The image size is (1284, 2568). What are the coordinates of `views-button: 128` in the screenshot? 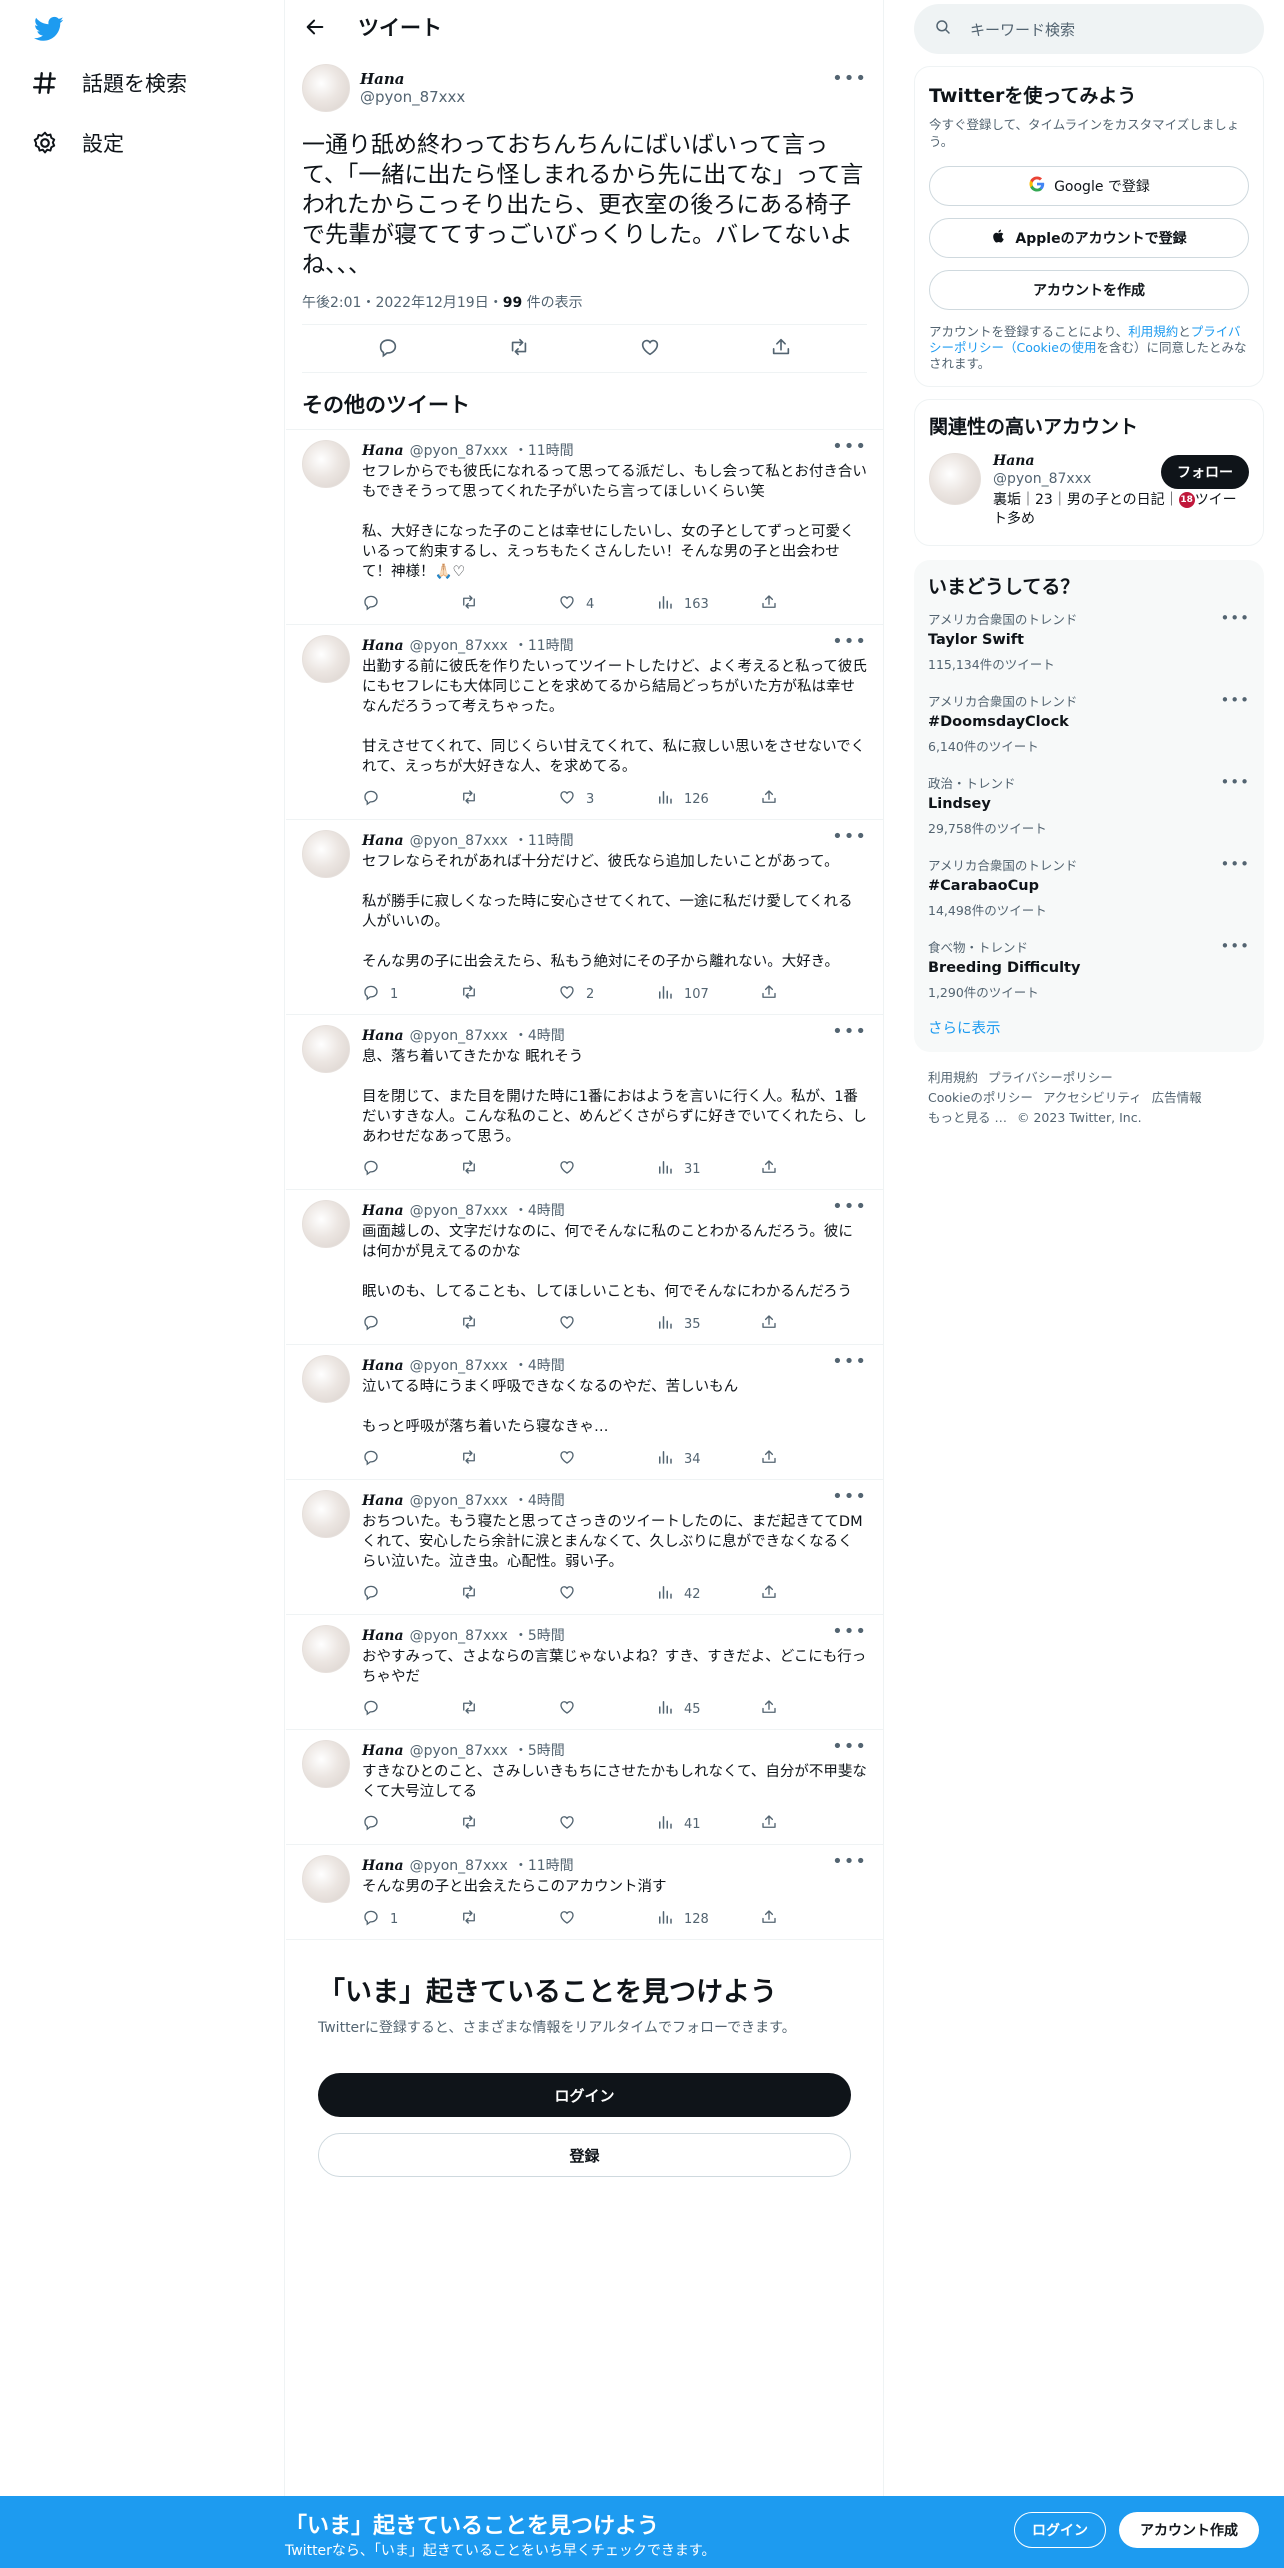 It's located at (708, 1919).